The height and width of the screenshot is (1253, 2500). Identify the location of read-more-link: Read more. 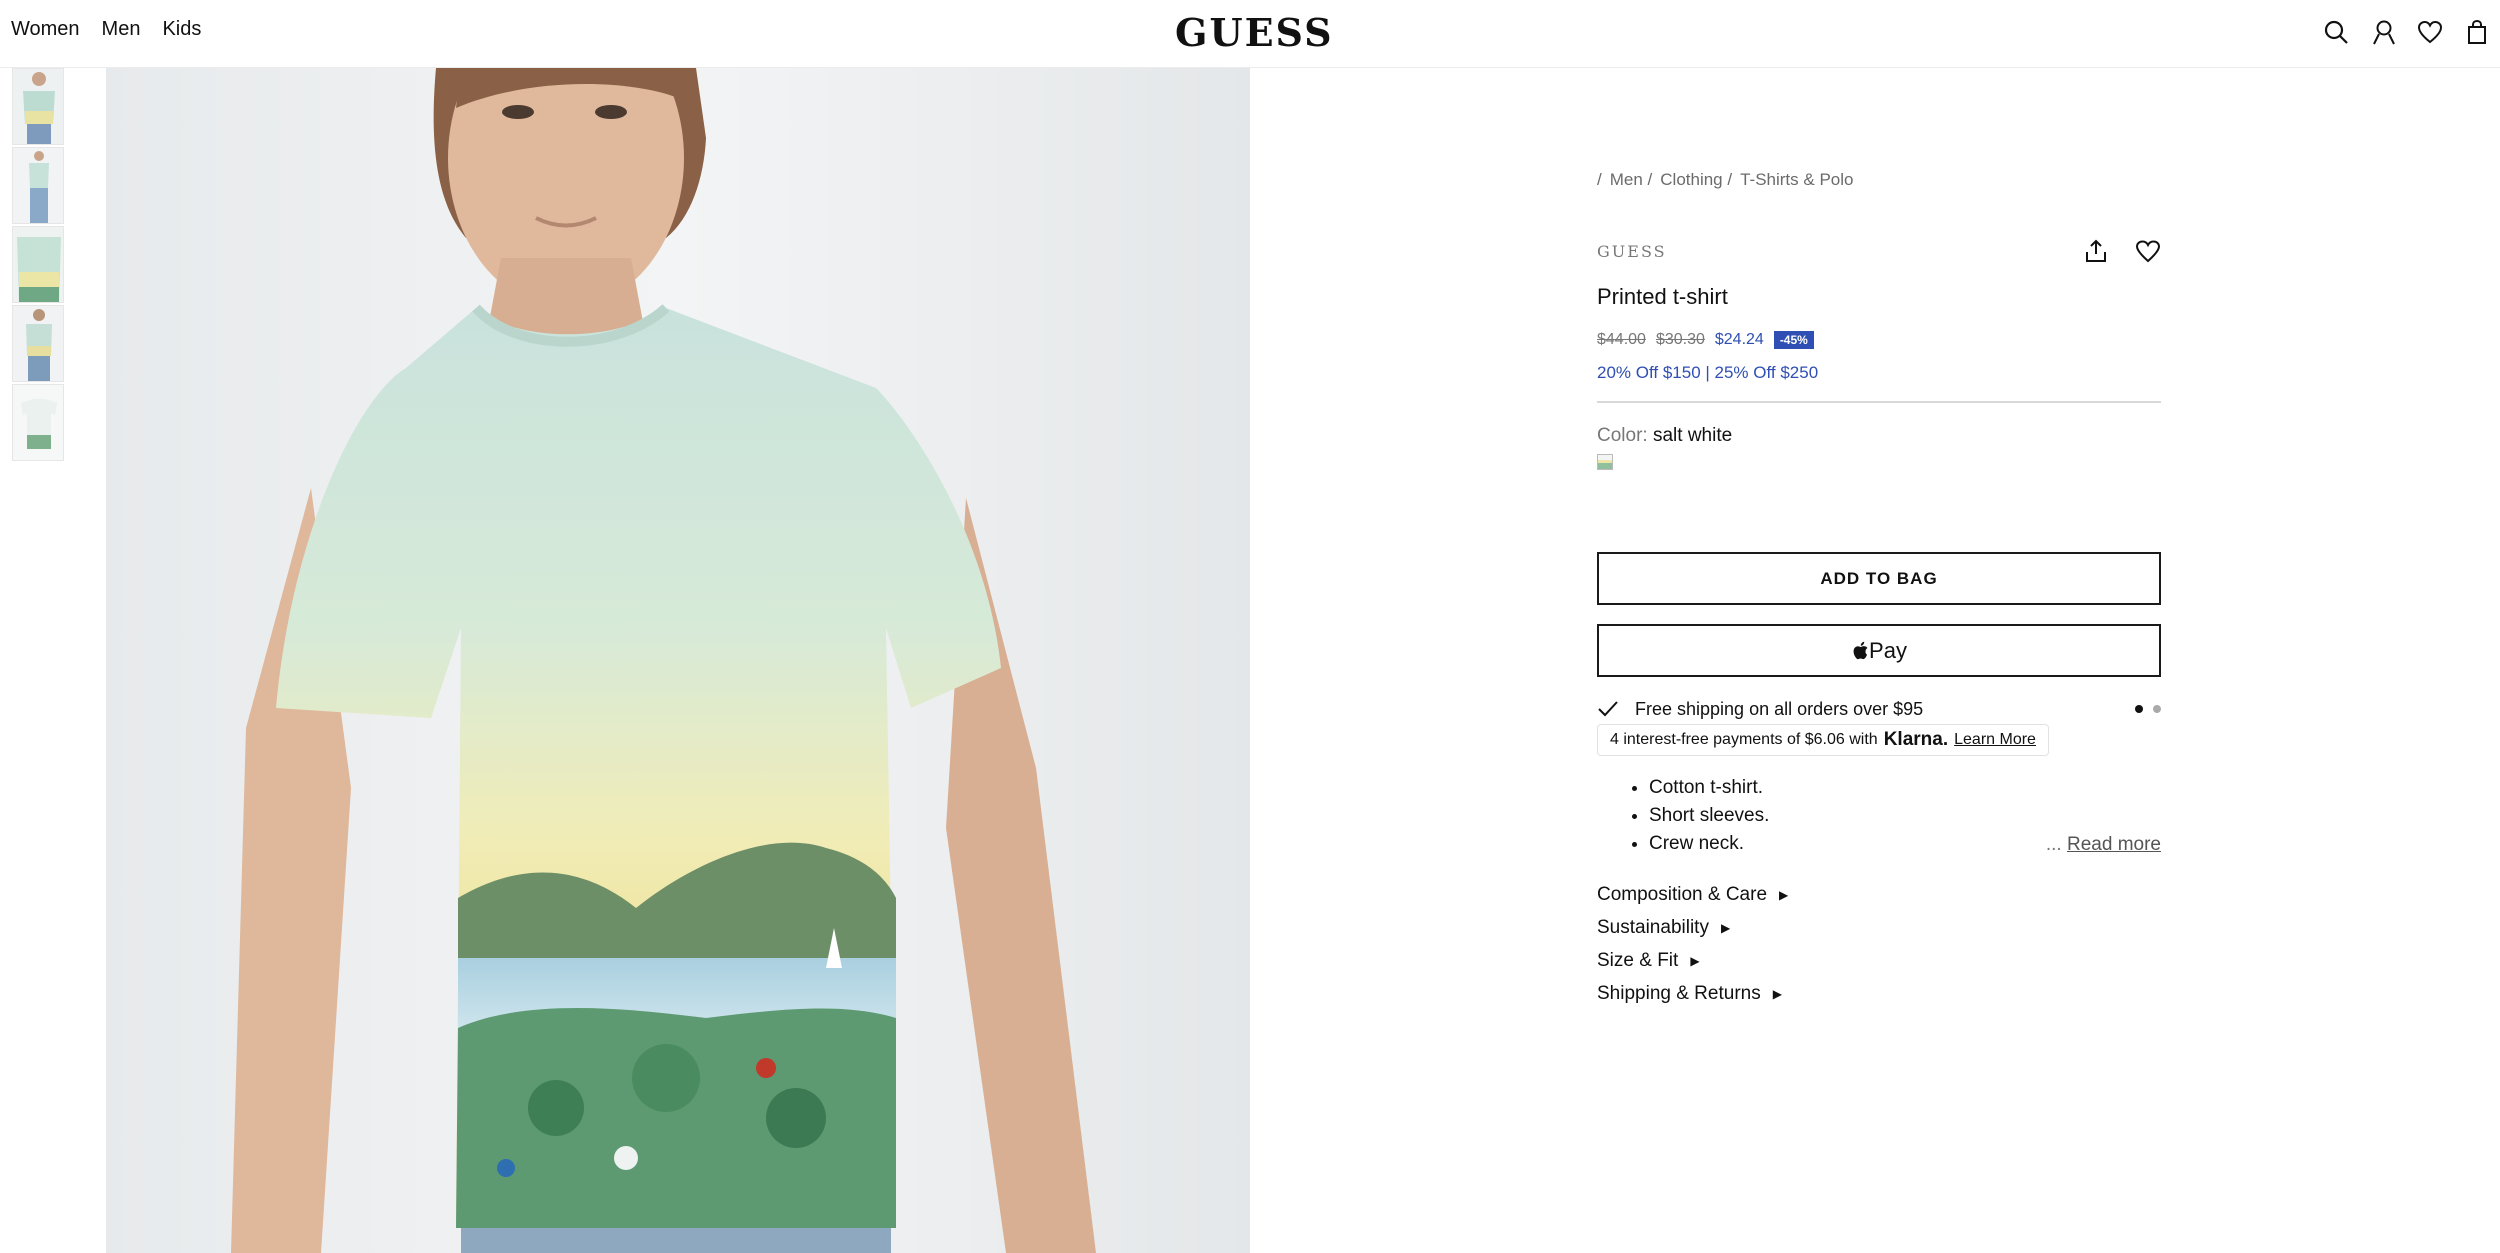
(2114, 844).